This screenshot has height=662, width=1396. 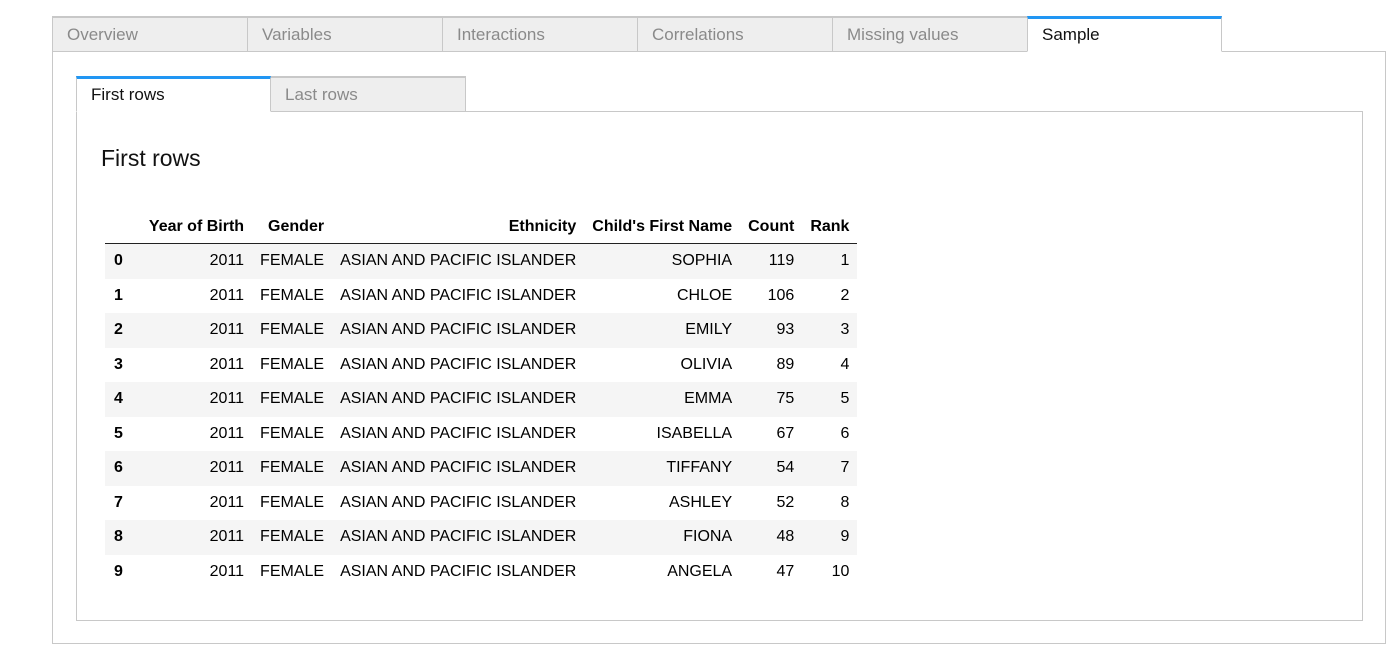 What do you see at coordinates (662, 261) in the screenshot?
I see `first-name-cell: SOPHIA` at bounding box center [662, 261].